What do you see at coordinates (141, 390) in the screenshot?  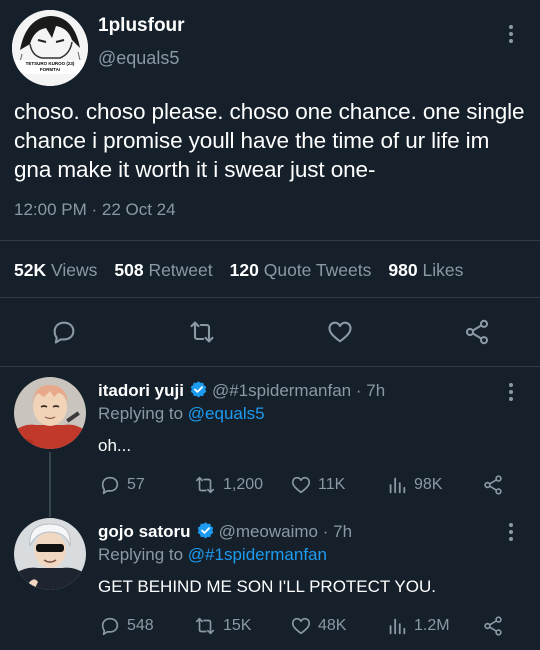 I see `display-name: itadori yuji` at bounding box center [141, 390].